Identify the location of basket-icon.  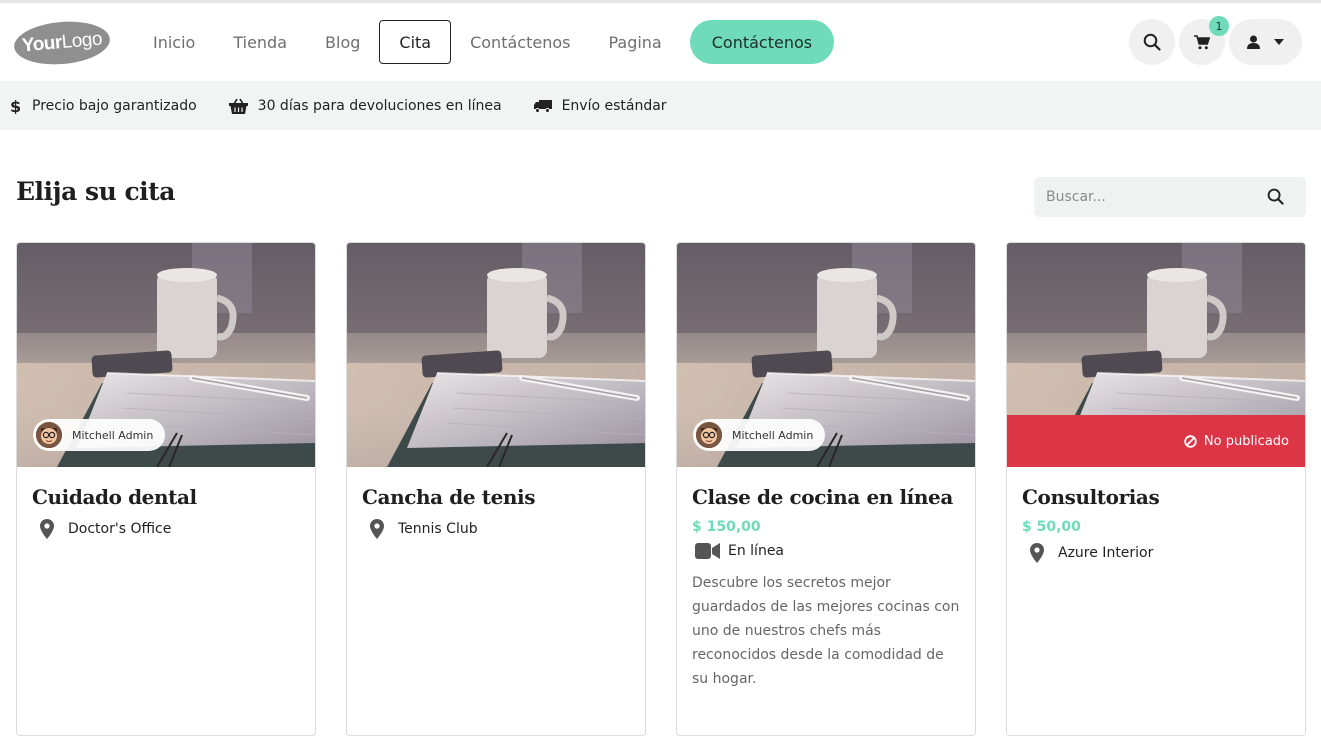
(238, 106).